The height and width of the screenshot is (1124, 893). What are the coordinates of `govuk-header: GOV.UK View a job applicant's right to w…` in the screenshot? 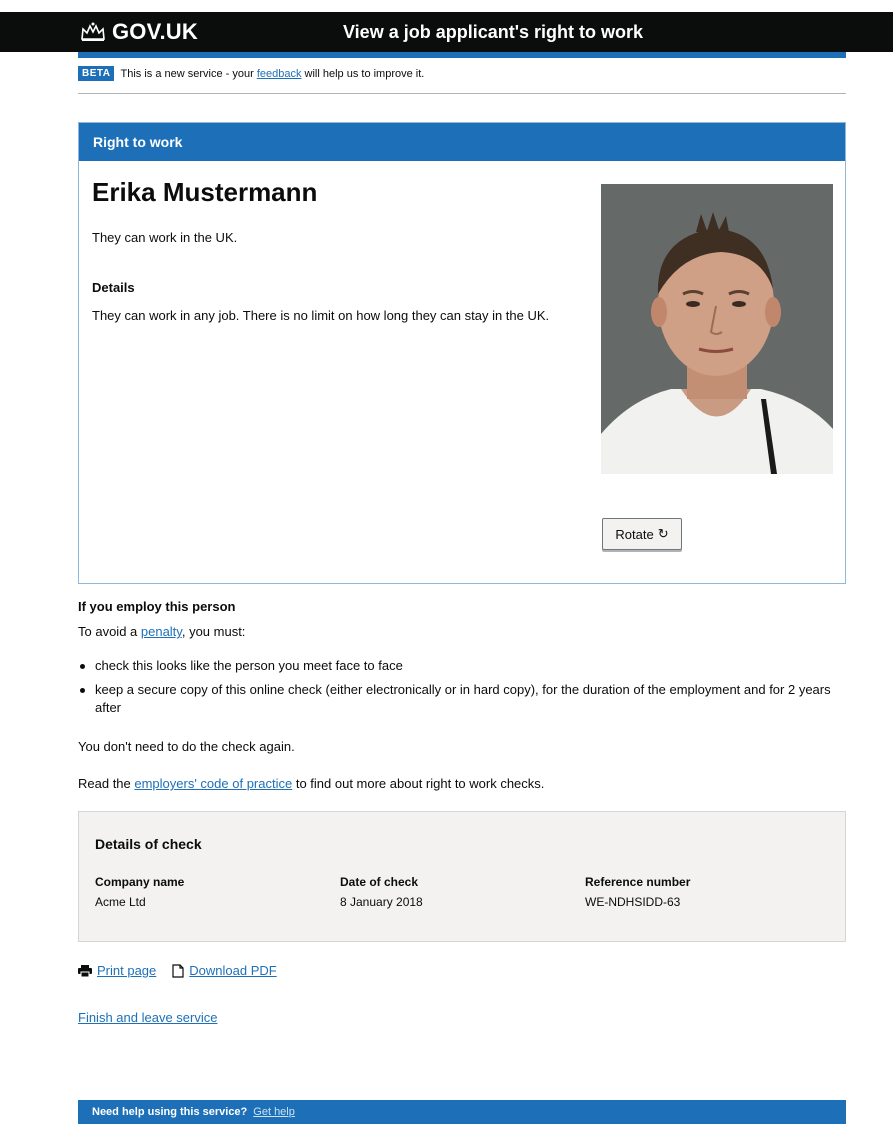 It's located at (446, 32).